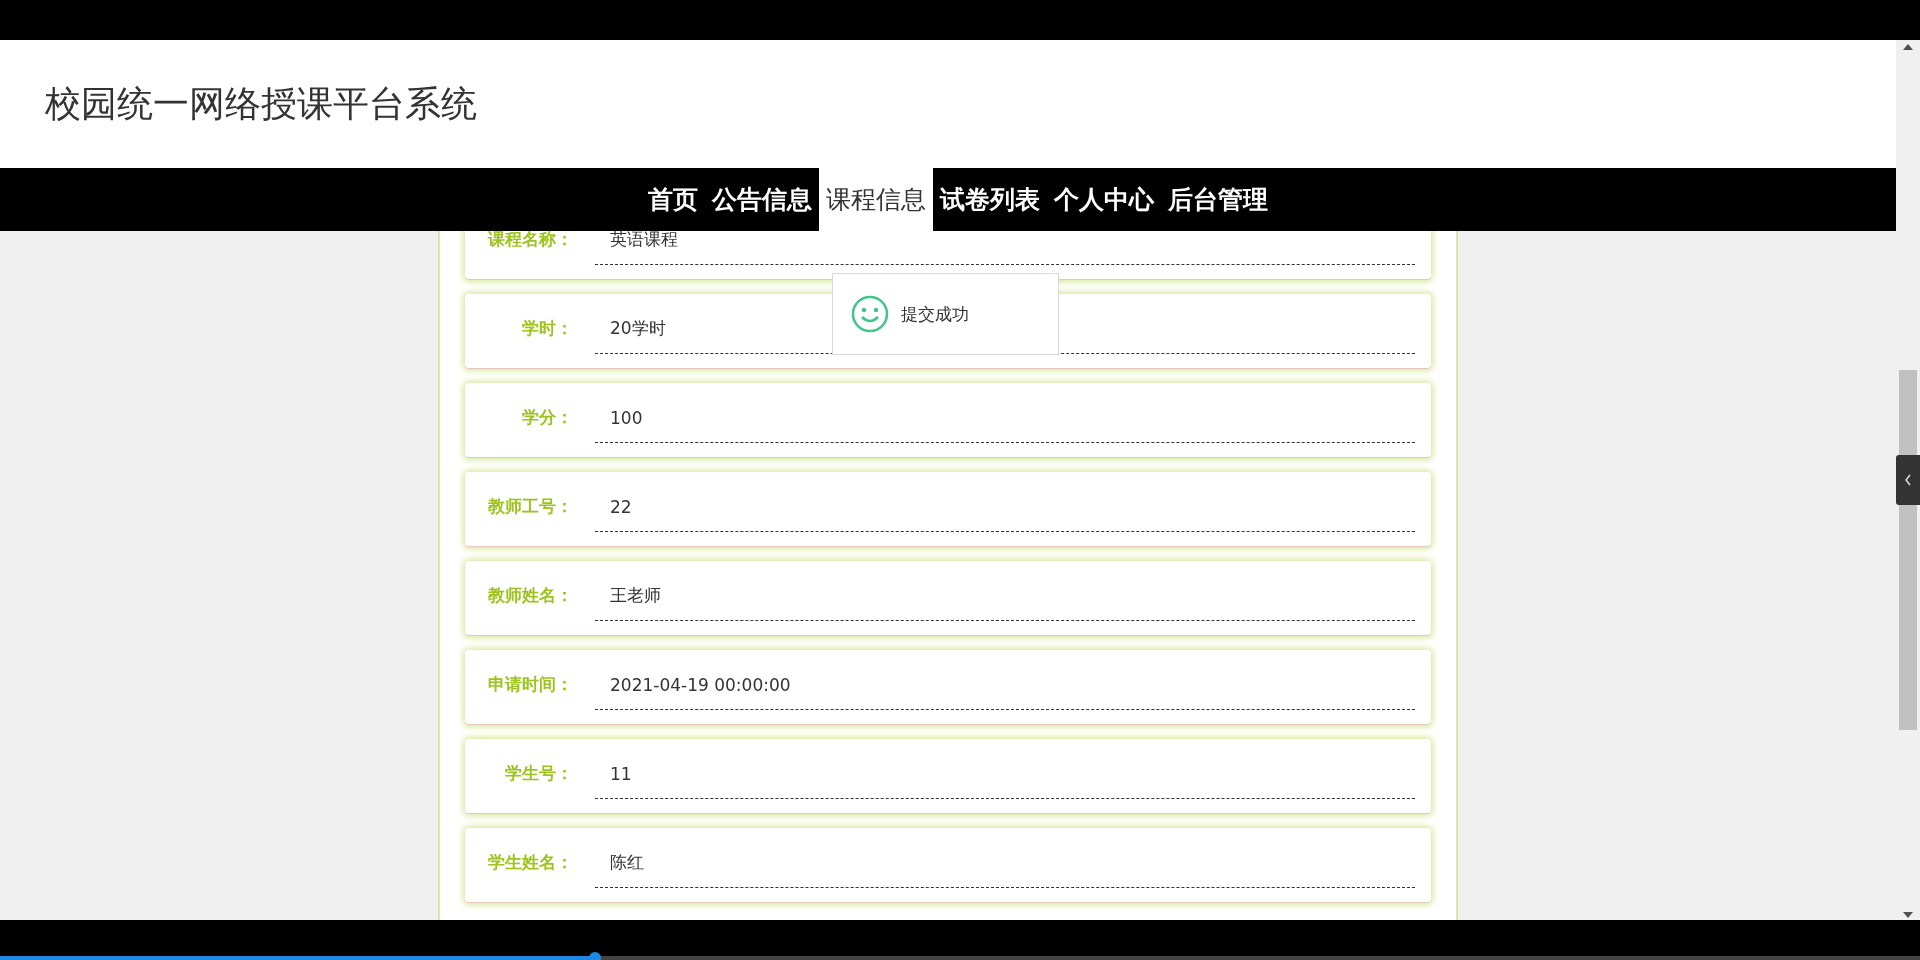 The image size is (1920, 960). What do you see at coordinates (1005, 591) in the screenshot?
I see `input-field: 王老师` at bounding box center [1005, 591].